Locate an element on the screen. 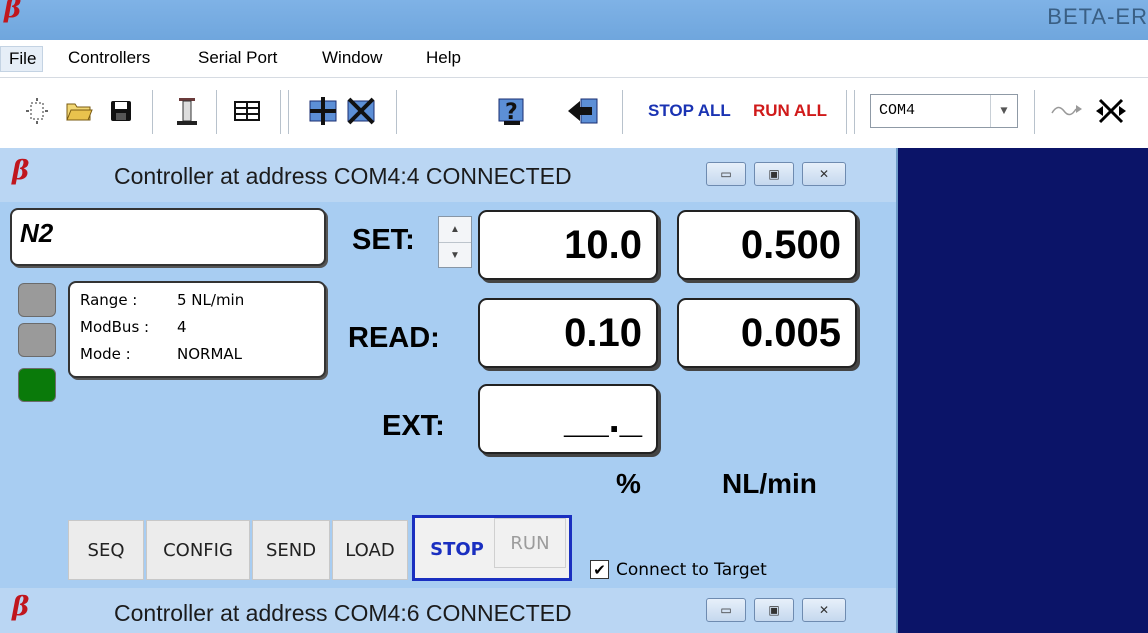 This screenshot has height=633, width=1148. exit-icon is located at coordinates (583, 111).